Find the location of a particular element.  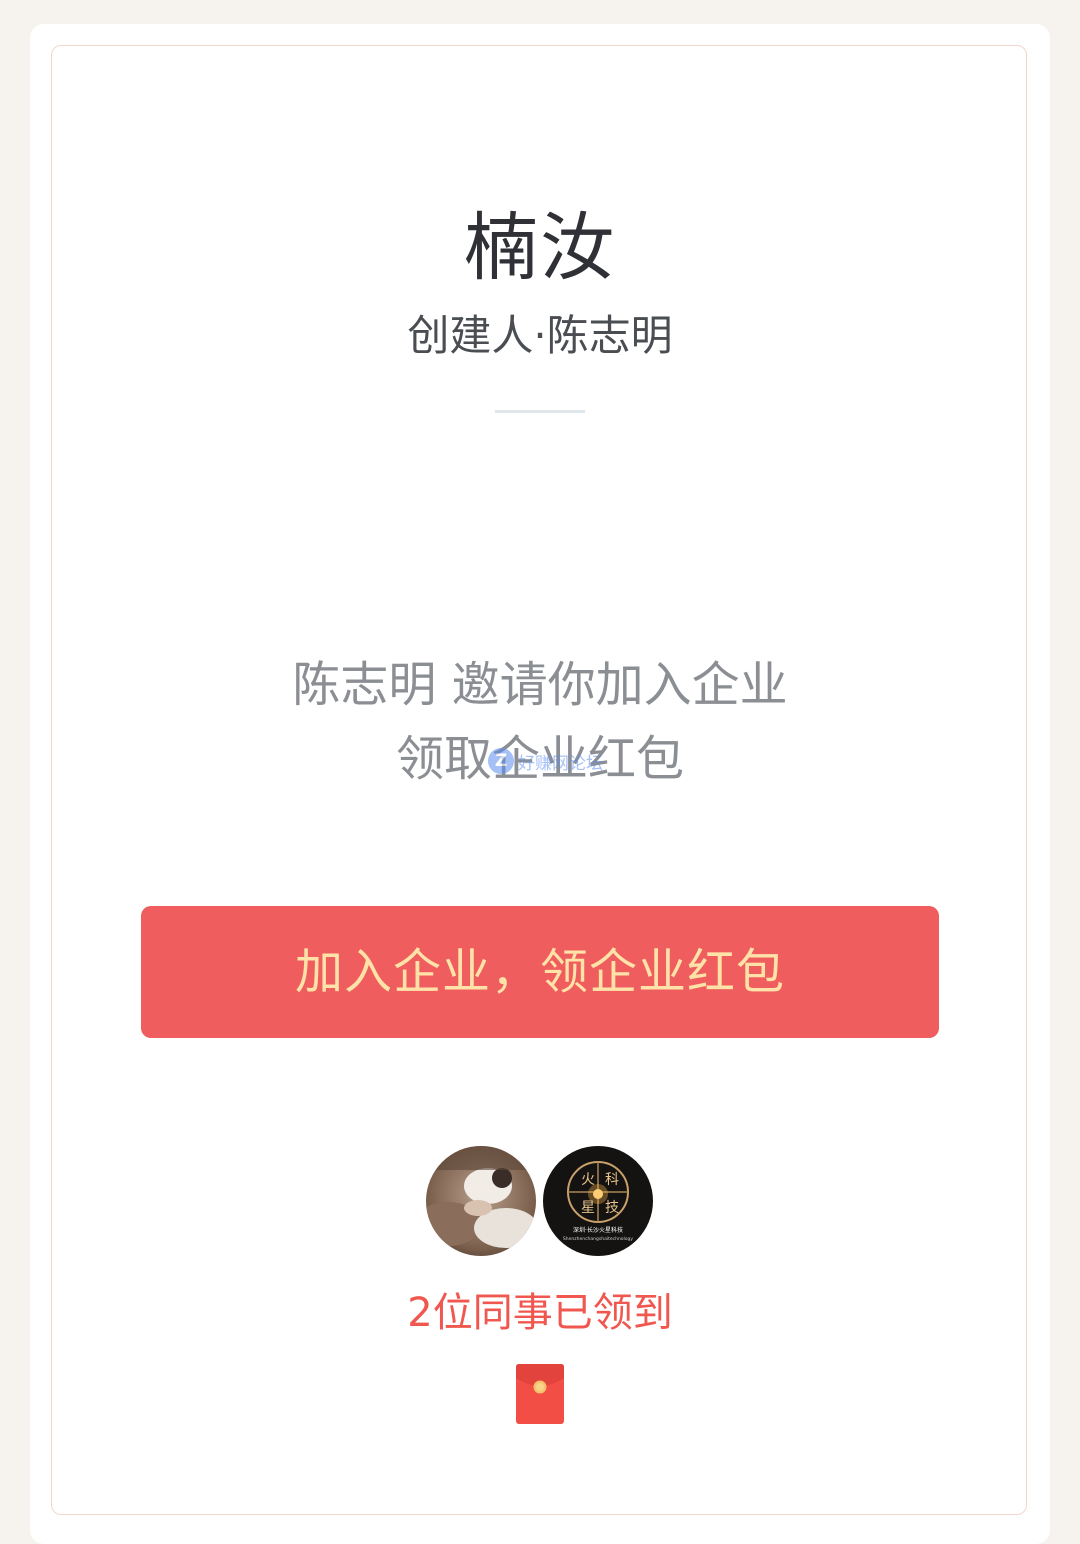

claimed-count-text: 2位同事已领到 is located at coordinates (540, 1313).